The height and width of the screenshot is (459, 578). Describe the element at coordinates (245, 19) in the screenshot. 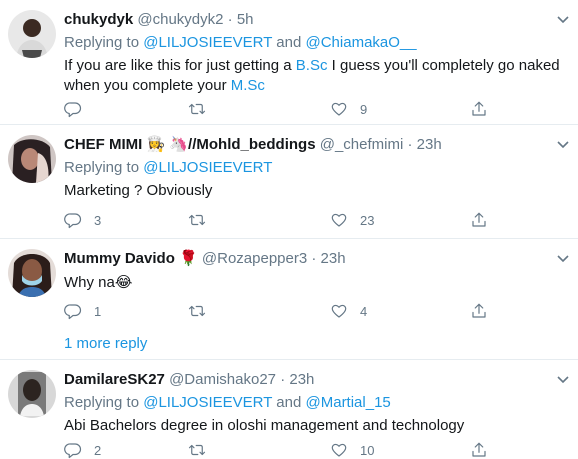

I see `timestamp: 5h` at that location.